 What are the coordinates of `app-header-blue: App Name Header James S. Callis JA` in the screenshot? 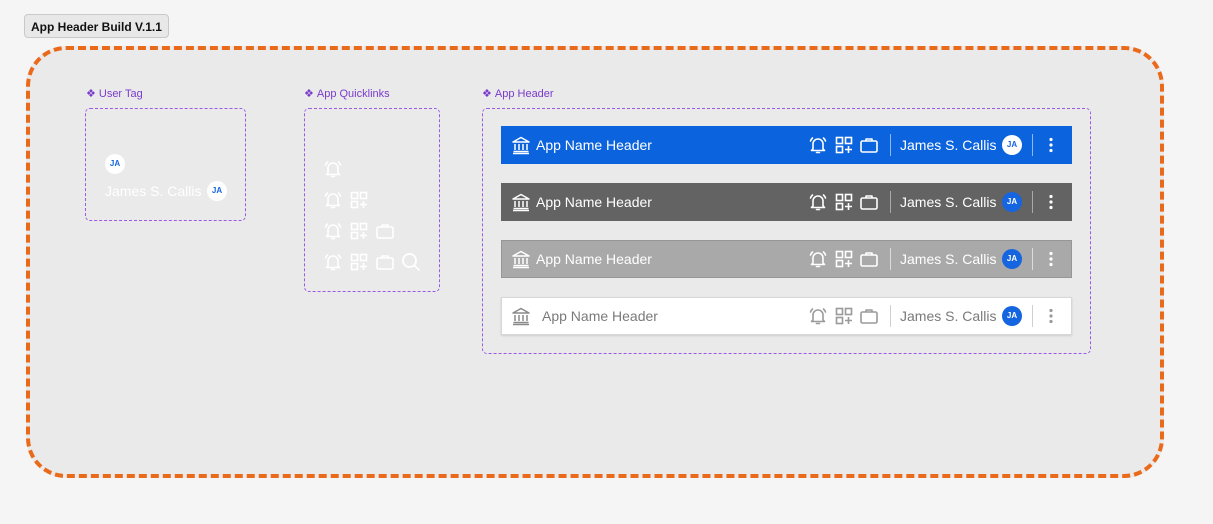 It's located at (786, 145).